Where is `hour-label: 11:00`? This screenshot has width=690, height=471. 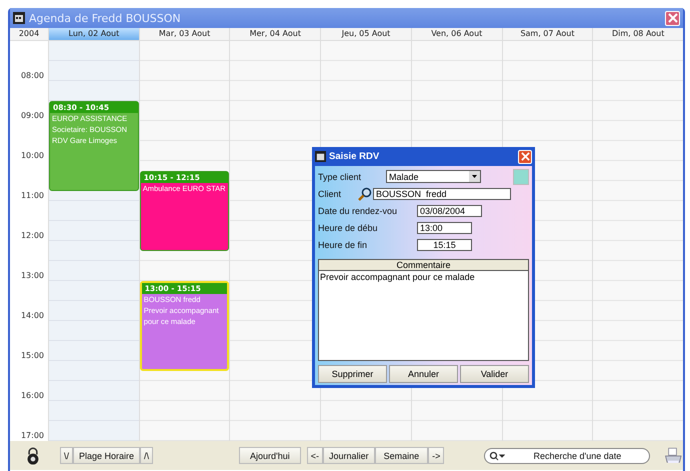
hour-label: 11:00 is located at coordinates (32, 196).